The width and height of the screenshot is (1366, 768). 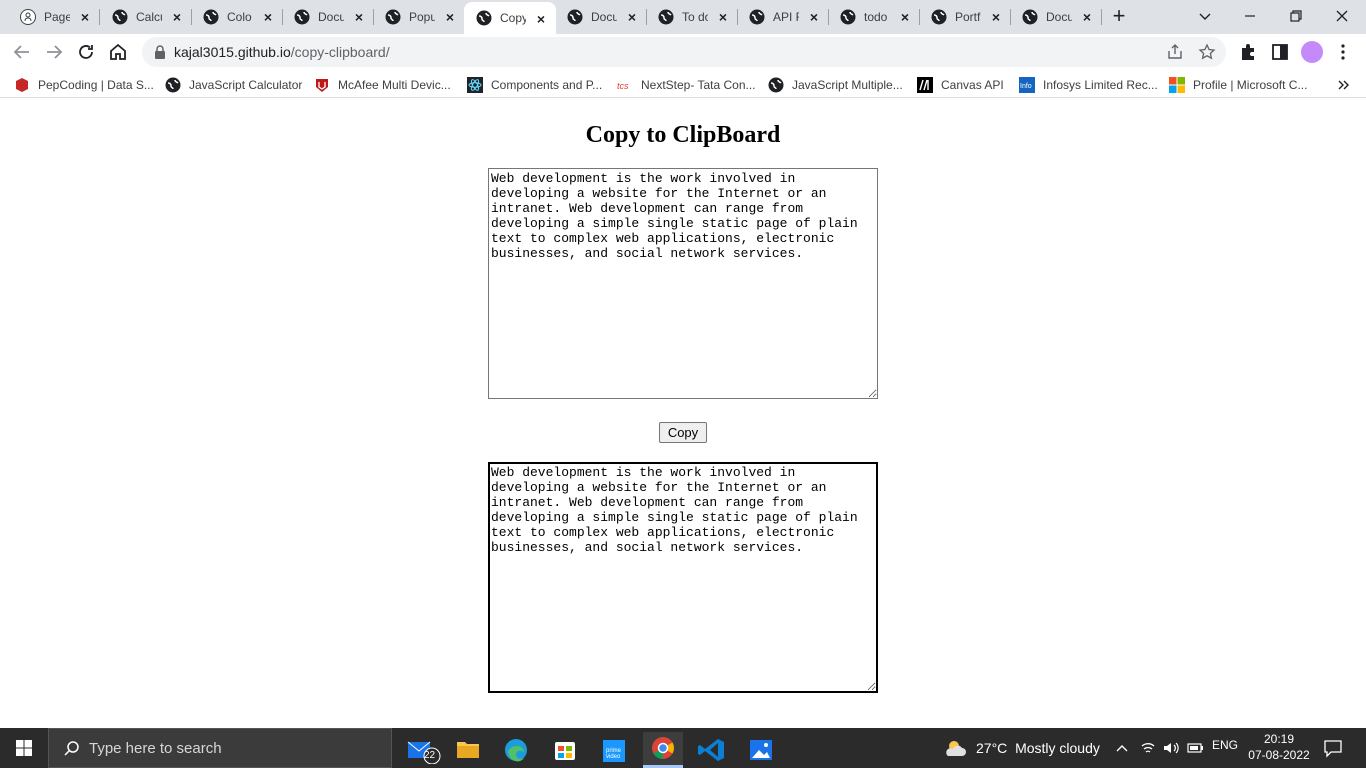 What do you see at coordinates (57, 17) in the screenshot?
I see `tab-title: Page` at bounding box center [57, 17].